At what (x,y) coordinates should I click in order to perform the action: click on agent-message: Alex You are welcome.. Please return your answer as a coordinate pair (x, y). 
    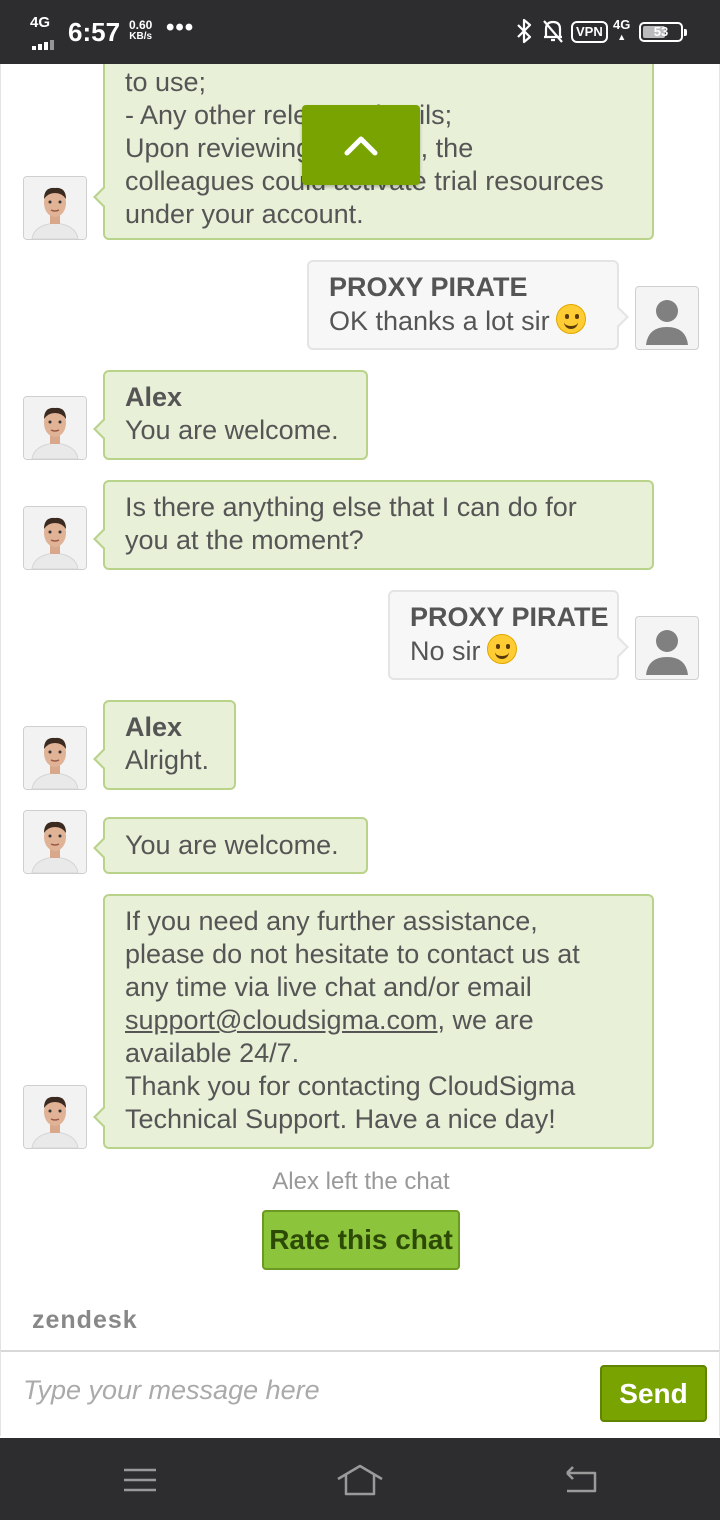
    Looking at the image, I should click on (230, 415).